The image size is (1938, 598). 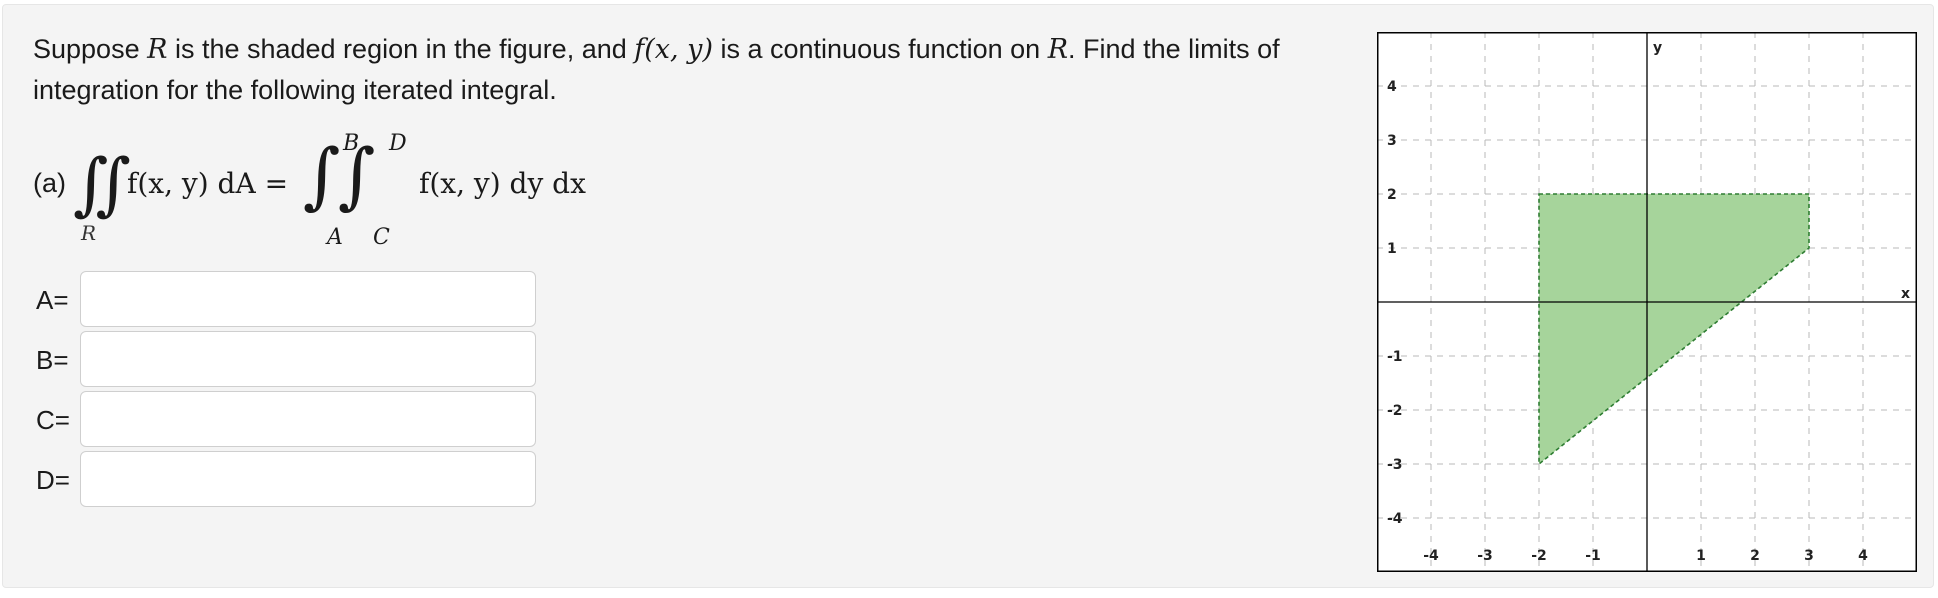 What do you see at coordinates (308, 359) in the screenshot?
I see `answer-input-b` at bounding box center [308, 359].